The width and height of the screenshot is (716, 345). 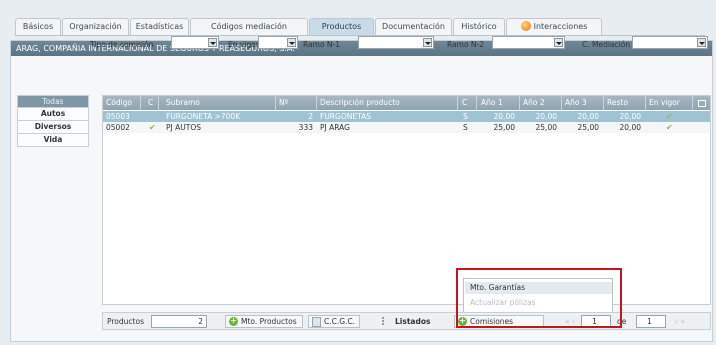 What do you see at coordinates (53, 127) in the screenshot?
I see `nav-diversos: Diversos` at bounding box center [53, 127].